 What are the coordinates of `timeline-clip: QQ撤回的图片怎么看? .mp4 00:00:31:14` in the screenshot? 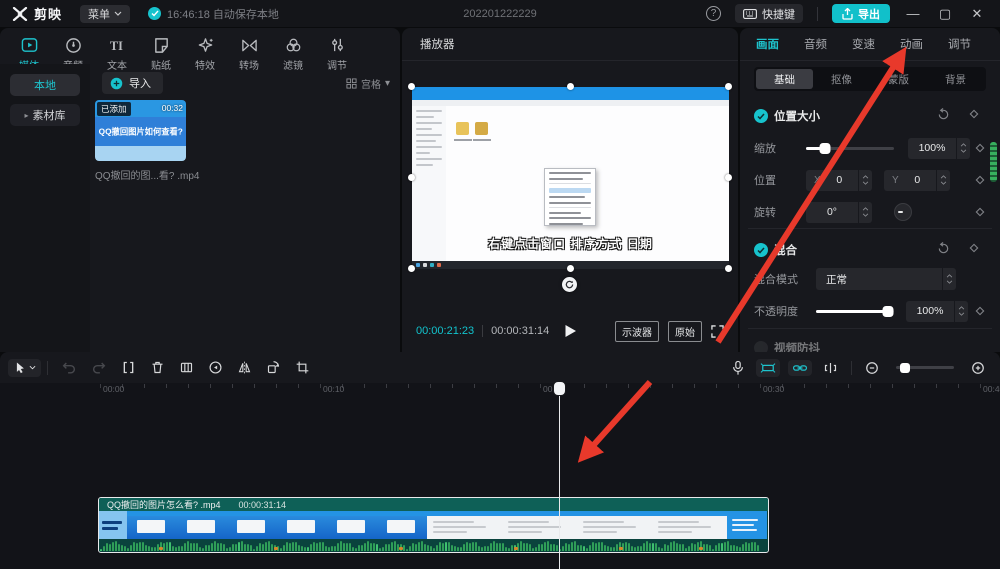 It's located at (433, 525).